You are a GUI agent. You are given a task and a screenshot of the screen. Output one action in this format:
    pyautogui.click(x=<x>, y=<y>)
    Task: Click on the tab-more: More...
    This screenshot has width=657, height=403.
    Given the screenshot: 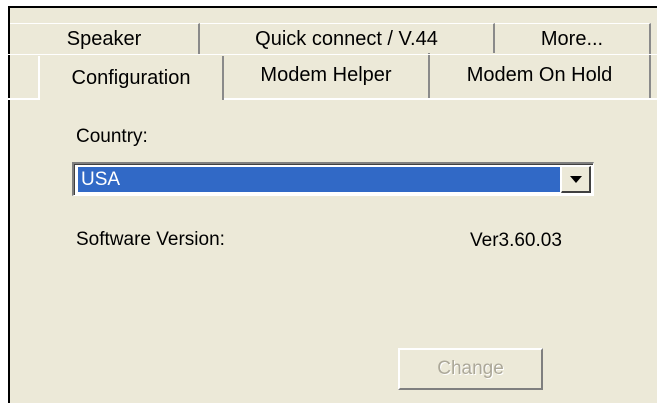 What is the action you would take?
    pyautogui.click(x=573, y=38)
    